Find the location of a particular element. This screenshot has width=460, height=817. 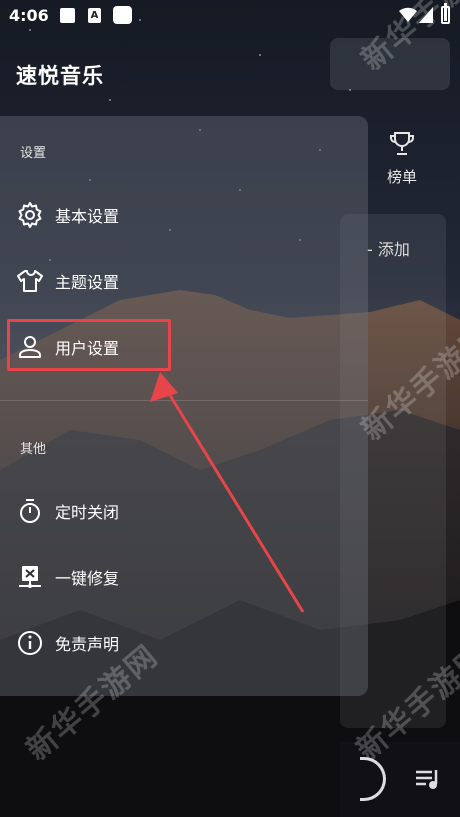

battery-icon is located at coordinates (445, 13).